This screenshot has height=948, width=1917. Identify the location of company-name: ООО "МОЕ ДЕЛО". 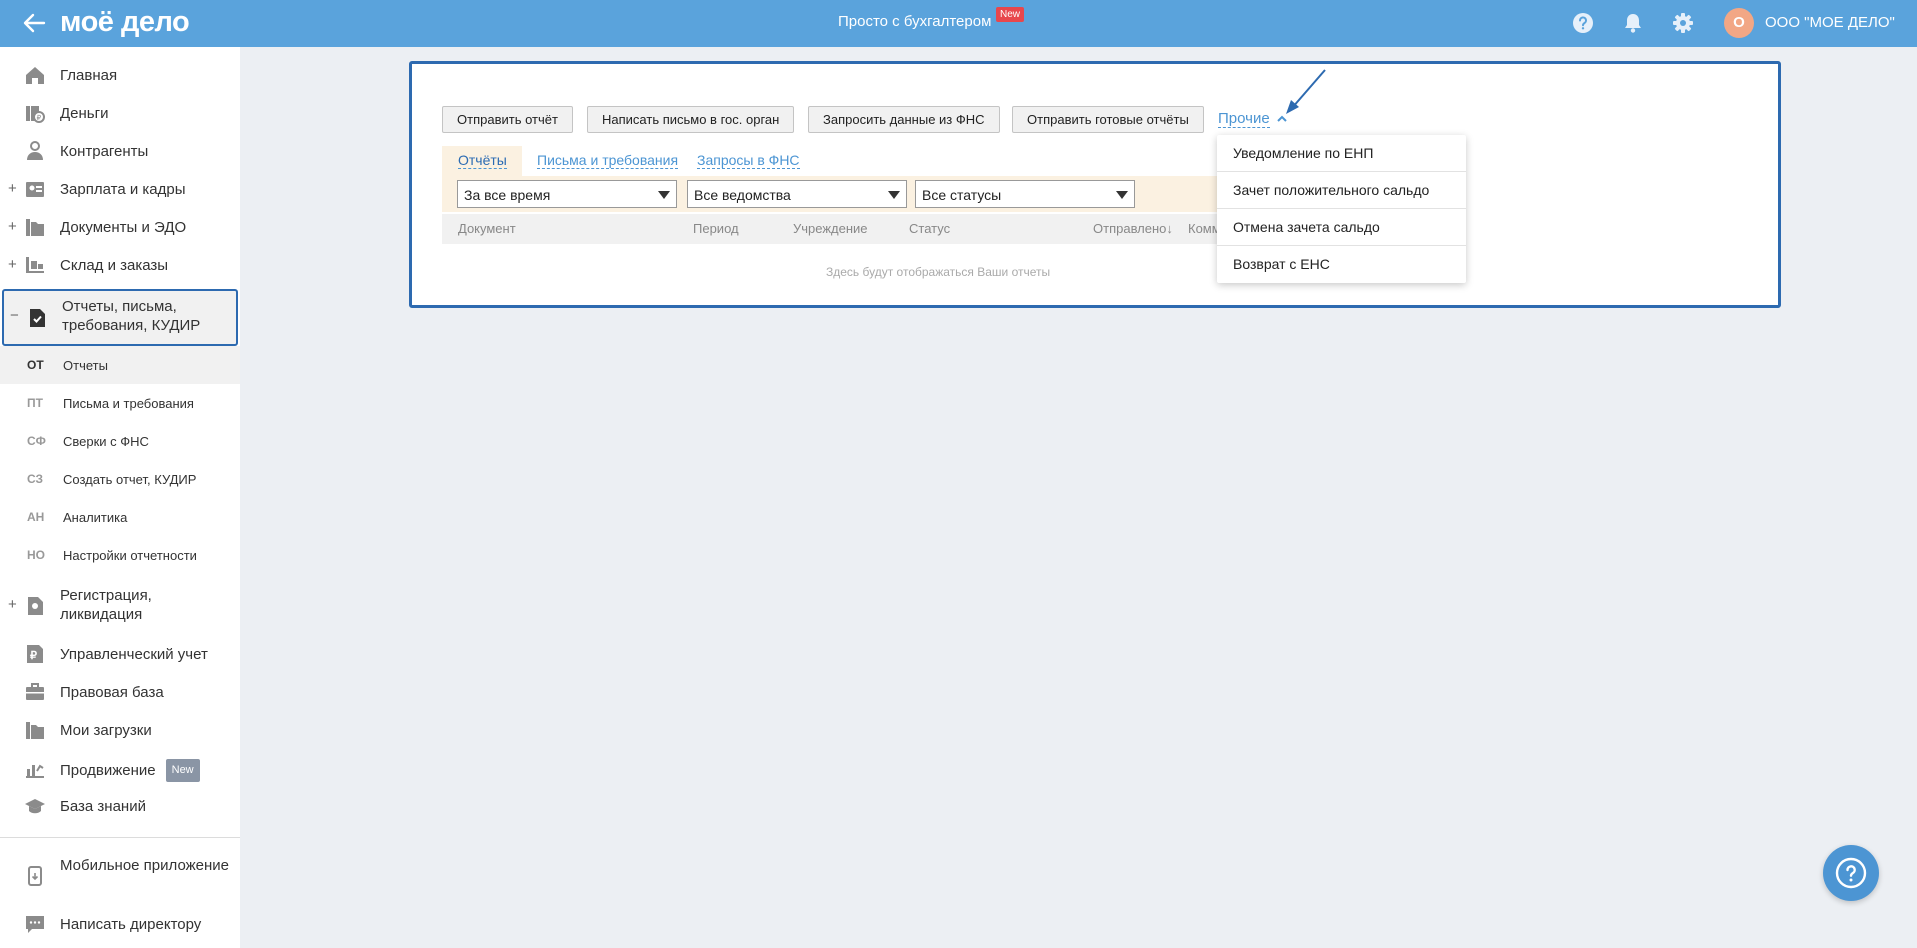
(1830, 22).